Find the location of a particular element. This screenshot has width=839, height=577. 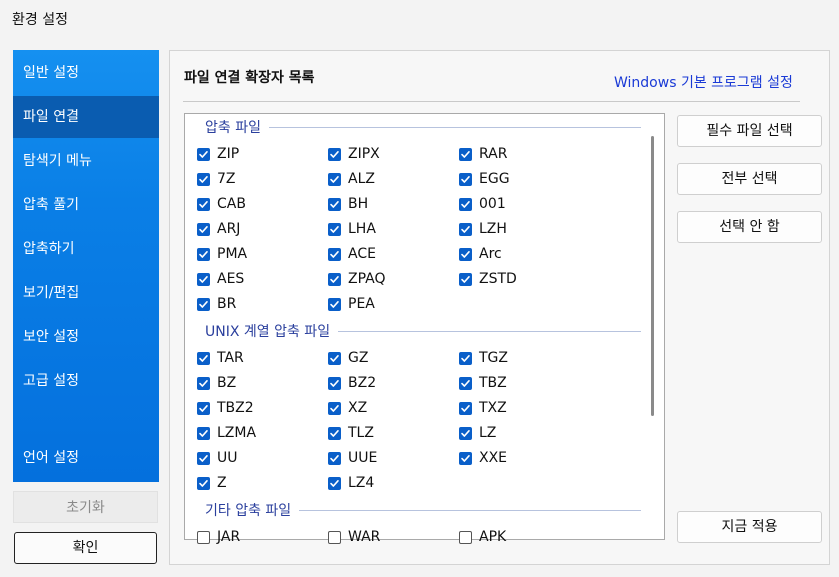

sidebar-item-compress: 압축하기 is located at coordinates (86, 249).